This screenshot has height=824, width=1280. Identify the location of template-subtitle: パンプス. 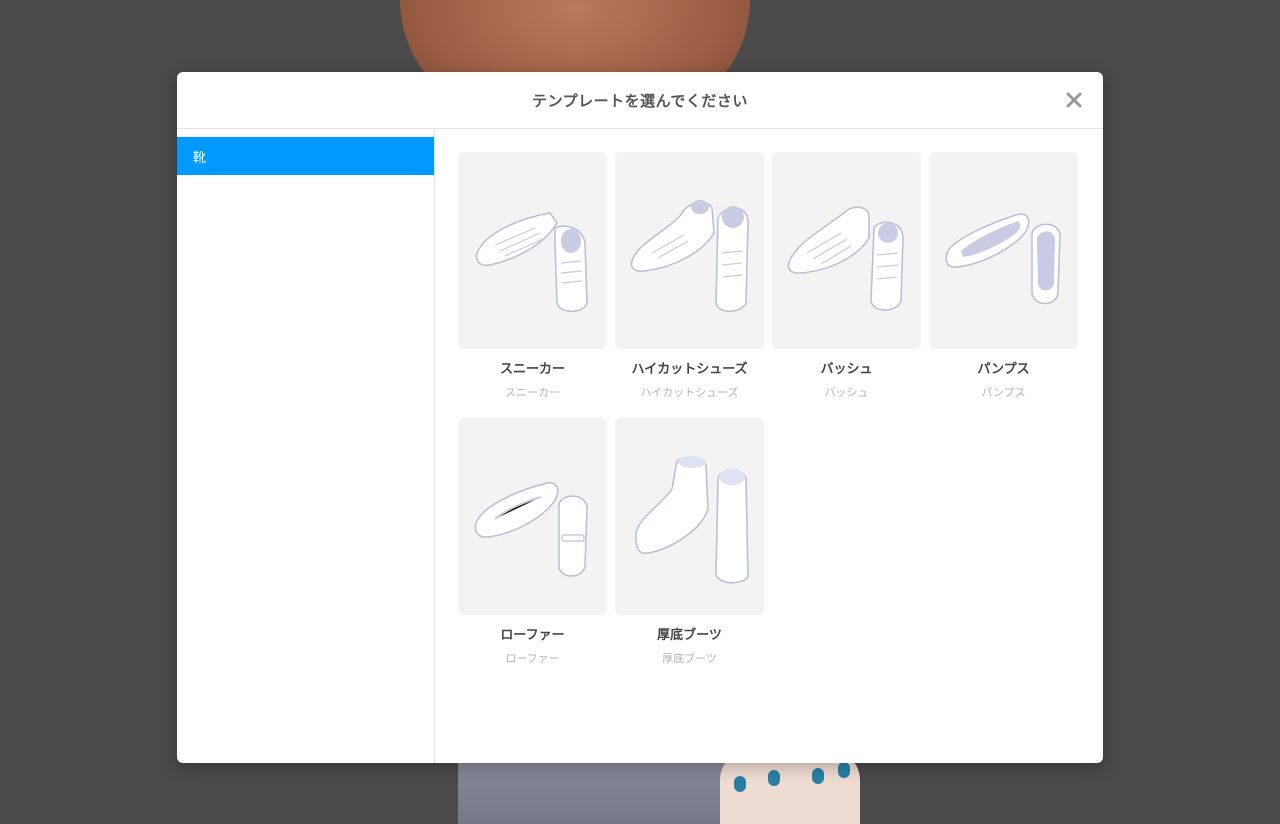
(1003, 392).